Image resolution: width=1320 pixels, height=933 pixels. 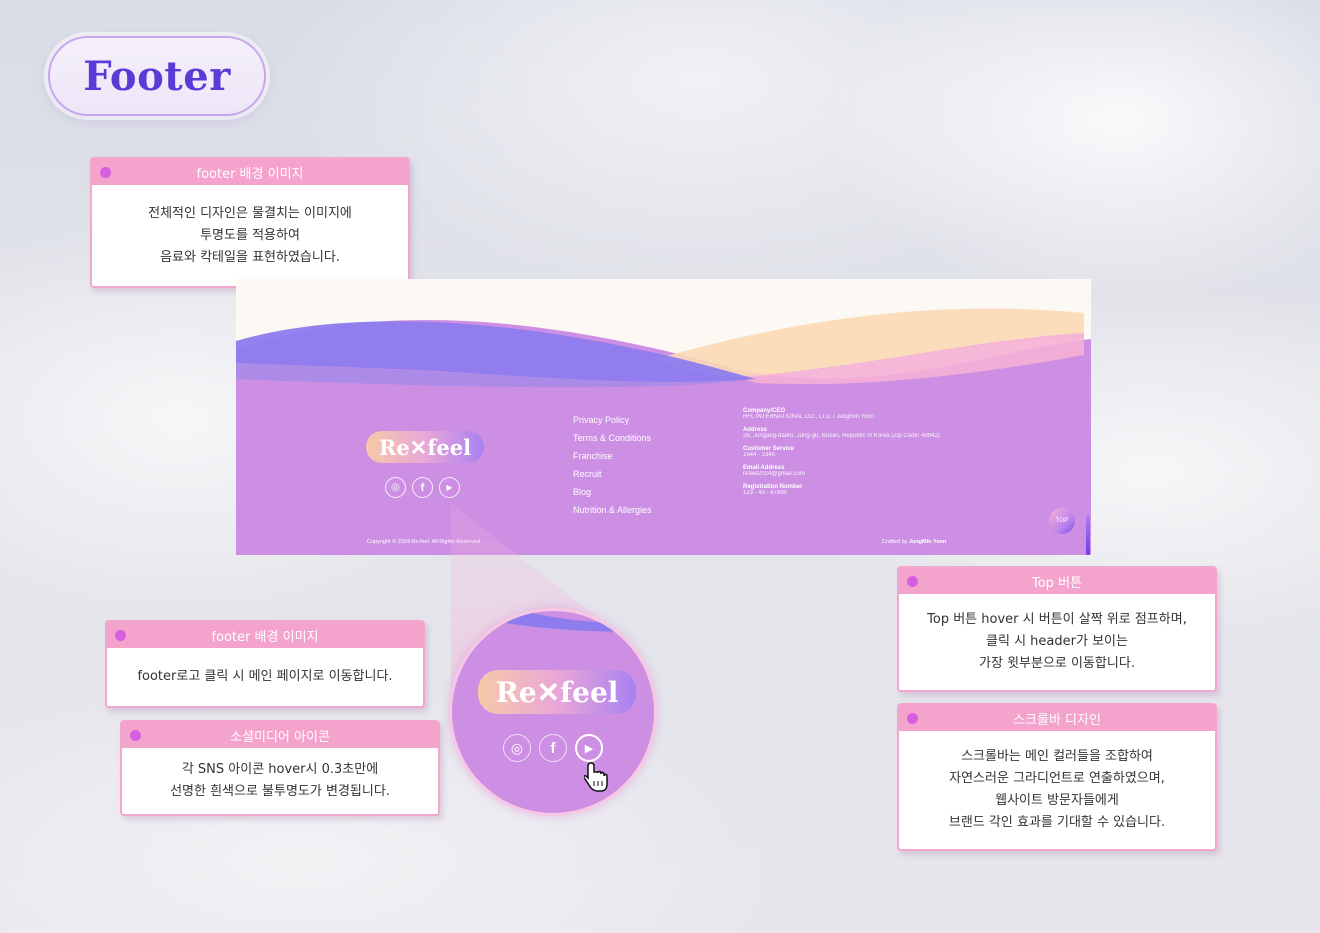 I want to click on card-header: Top 버튼, so click(x=1057, y=581).